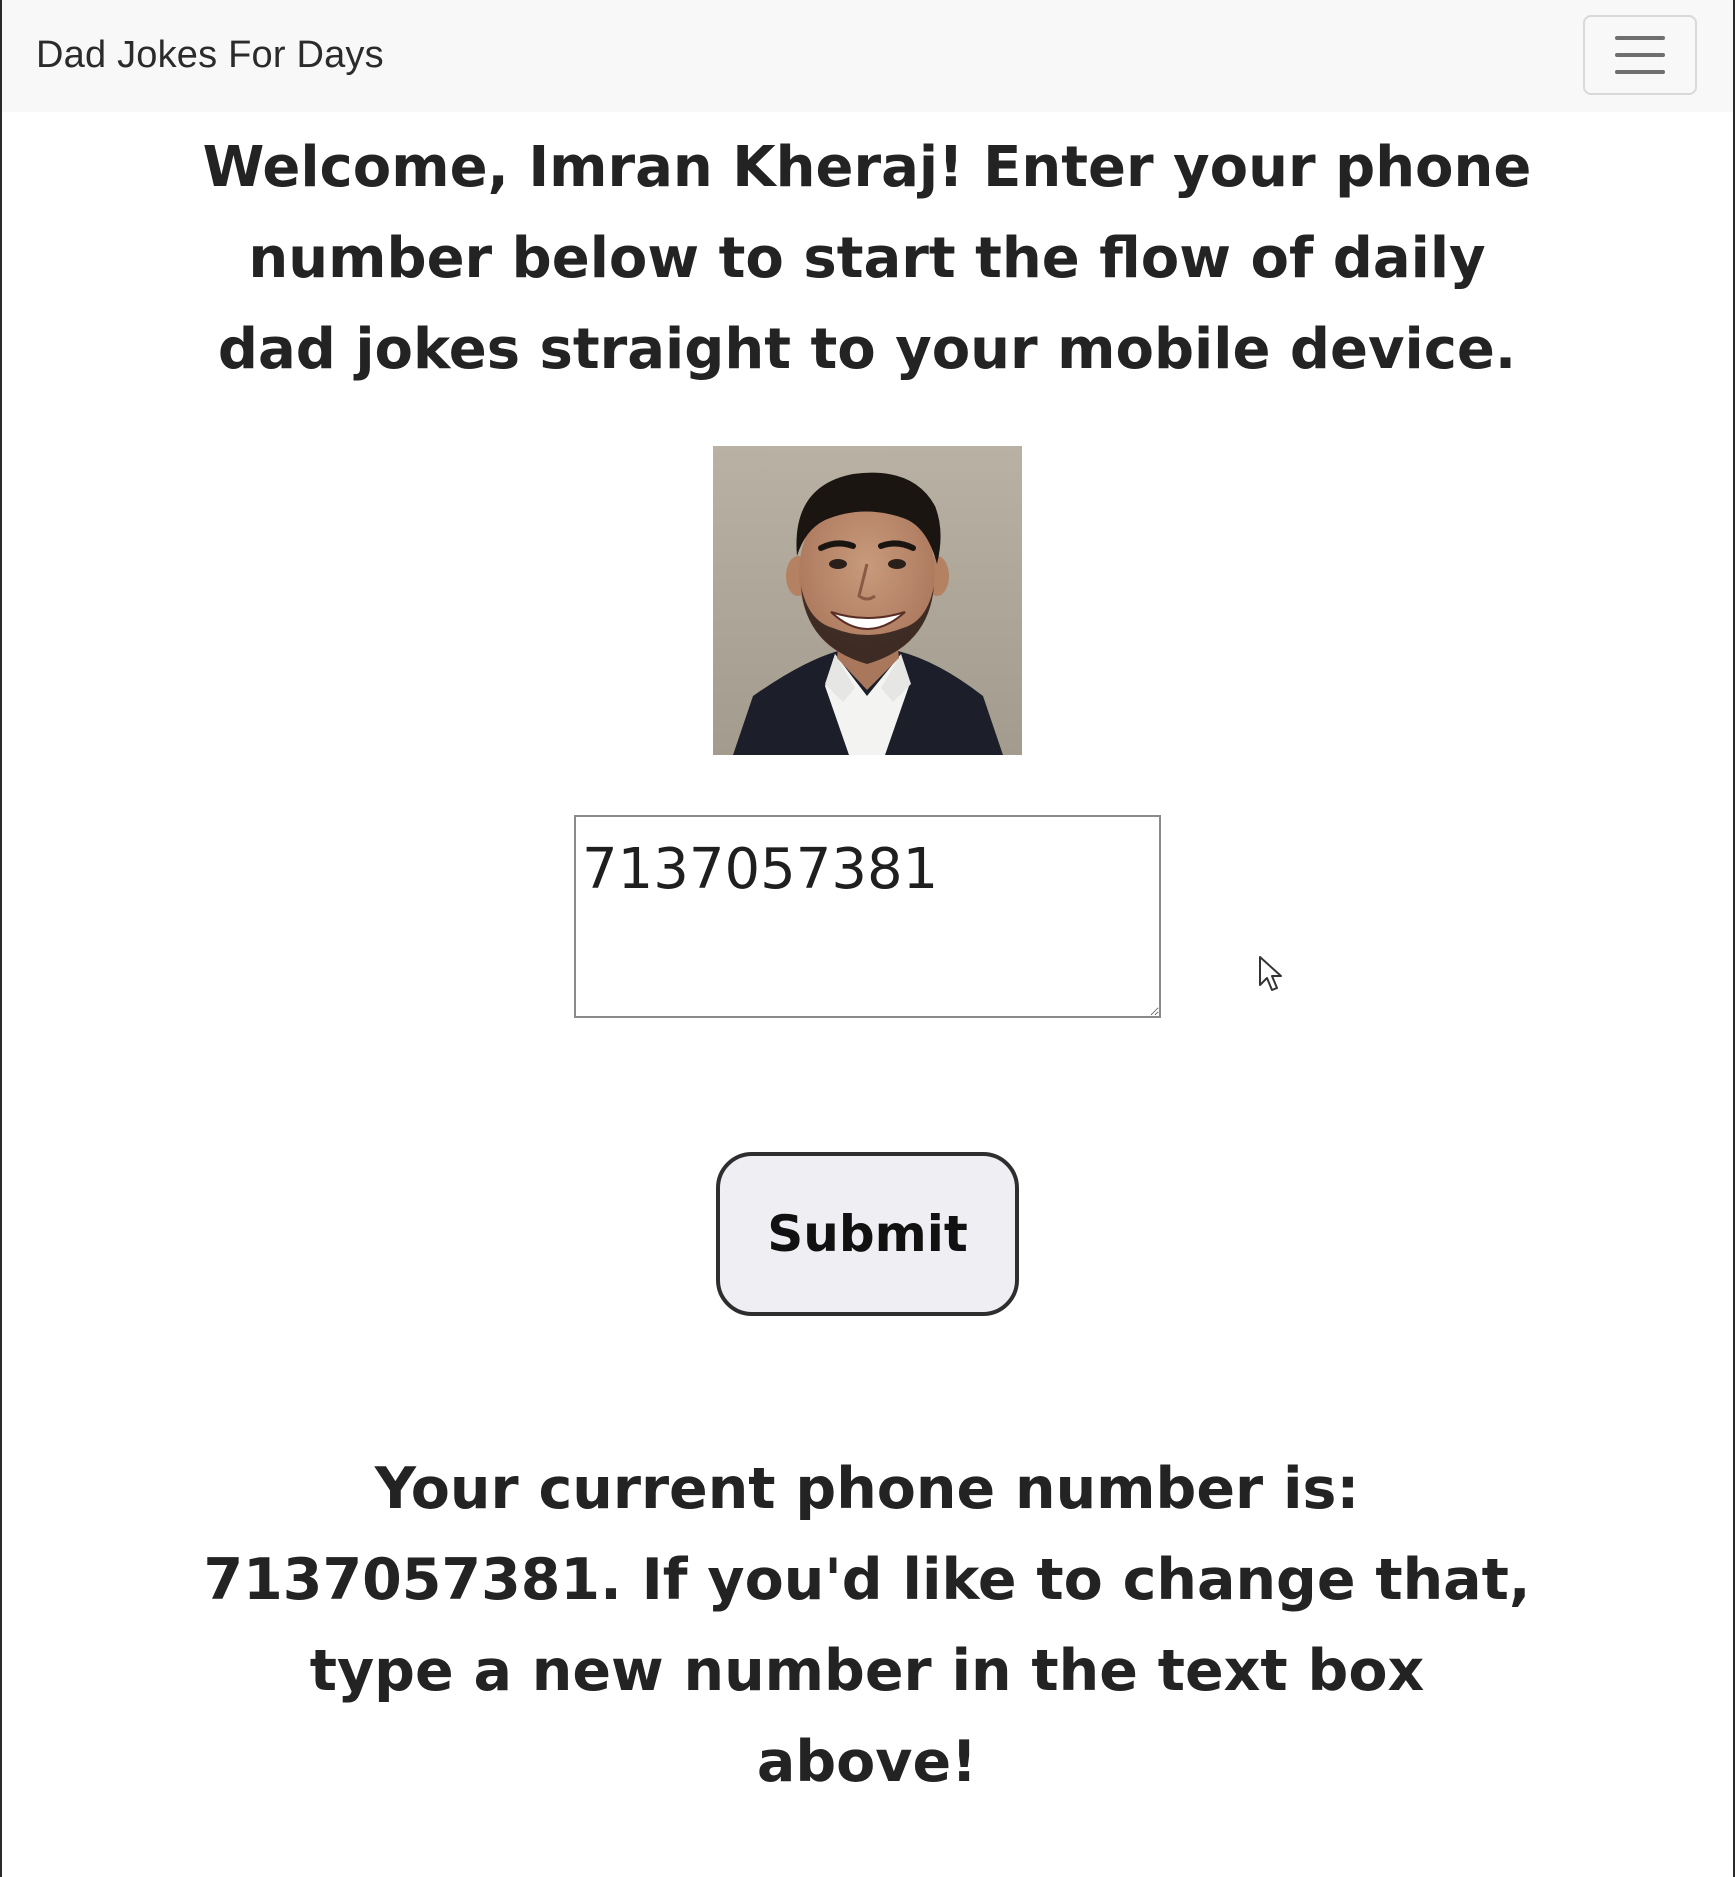 This screenshot has height=1877, width=1735. What do you see at coordinates (1270, 973) in the screenshot?
I see `mouse-cursor-icon` at bounding box center [1270, 973].